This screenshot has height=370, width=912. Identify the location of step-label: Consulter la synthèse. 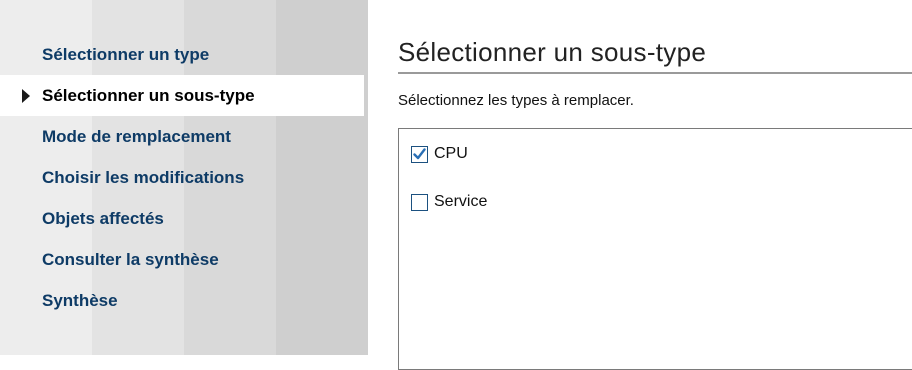
(130, 259).